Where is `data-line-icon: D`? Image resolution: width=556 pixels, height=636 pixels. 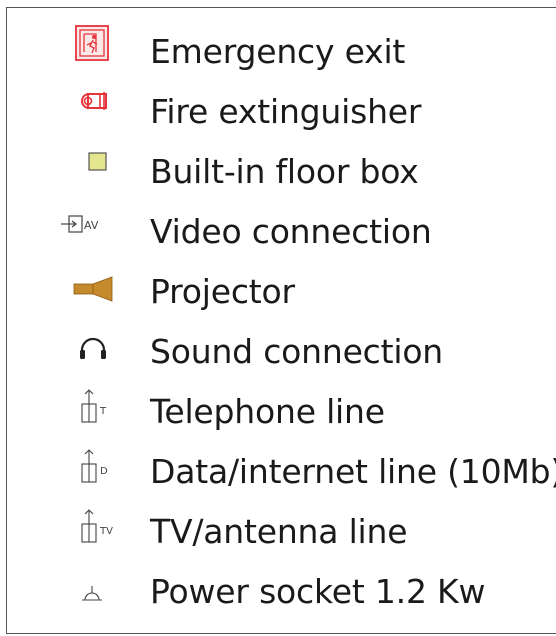 data-line-icon: D is located at coordinates (100, 472).